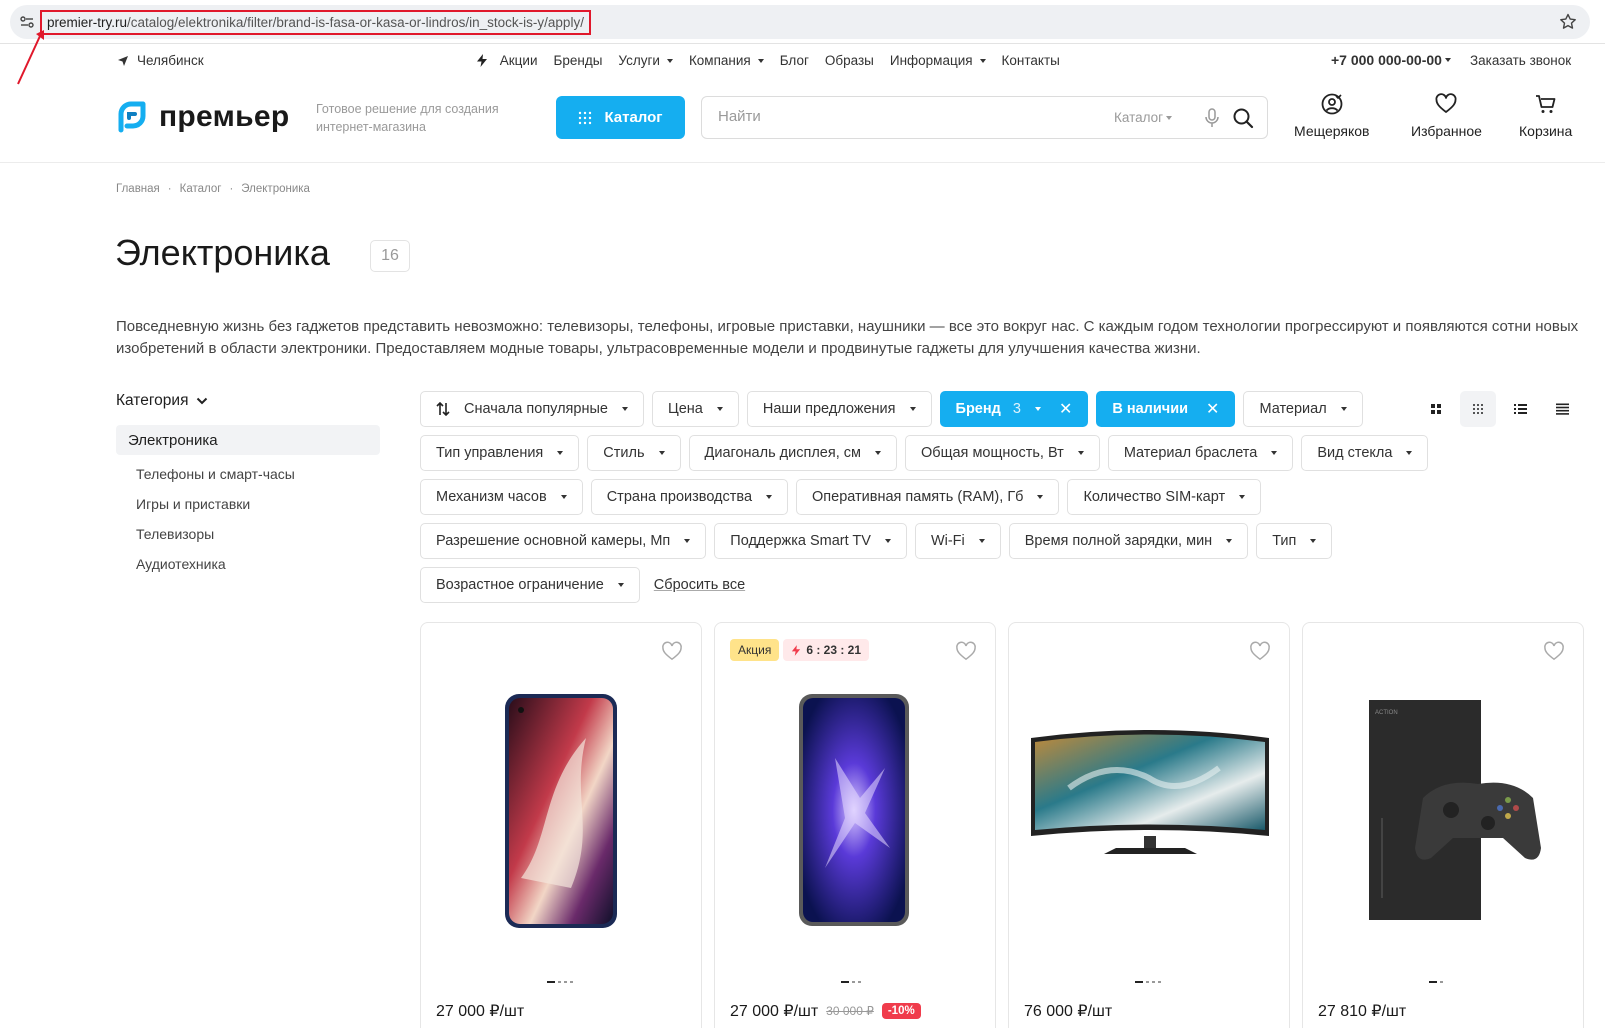 The width and height of the screenshot is (1605, 1028). What do you see at coordinates (532, 409) in the screenshot?
I see `sort-dropdown: Сначала популярные` at bounding box center [532, 409].